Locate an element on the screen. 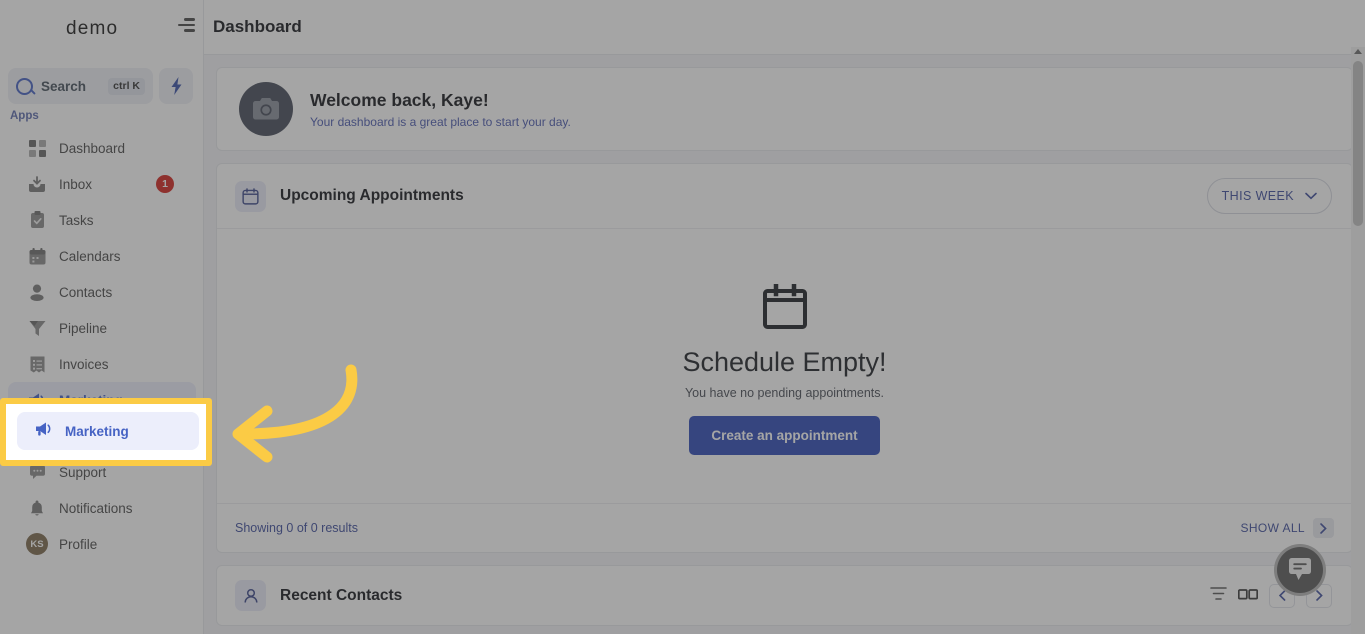  lightning-bolt-icon is located at coordinates (176, 86).